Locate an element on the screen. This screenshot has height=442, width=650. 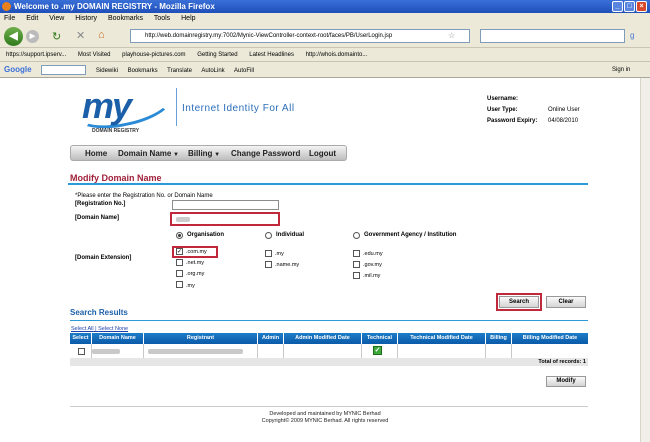
col-technical: Technical is located at coordinates (380, 338).